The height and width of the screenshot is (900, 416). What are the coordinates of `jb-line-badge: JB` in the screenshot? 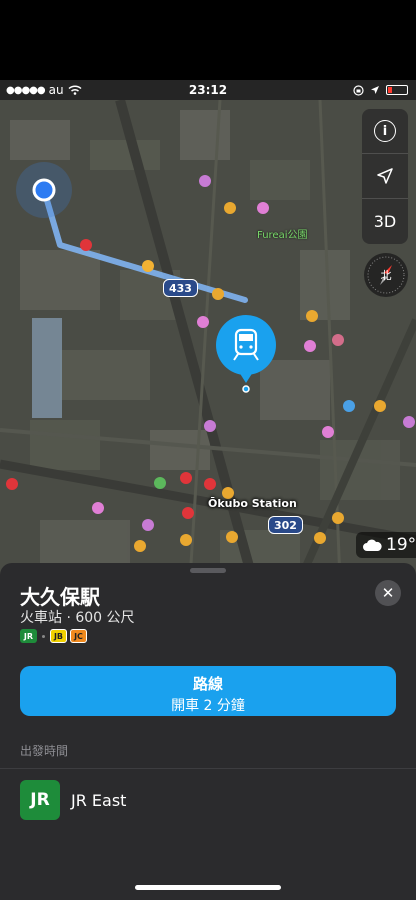 It's located at (58, 636).